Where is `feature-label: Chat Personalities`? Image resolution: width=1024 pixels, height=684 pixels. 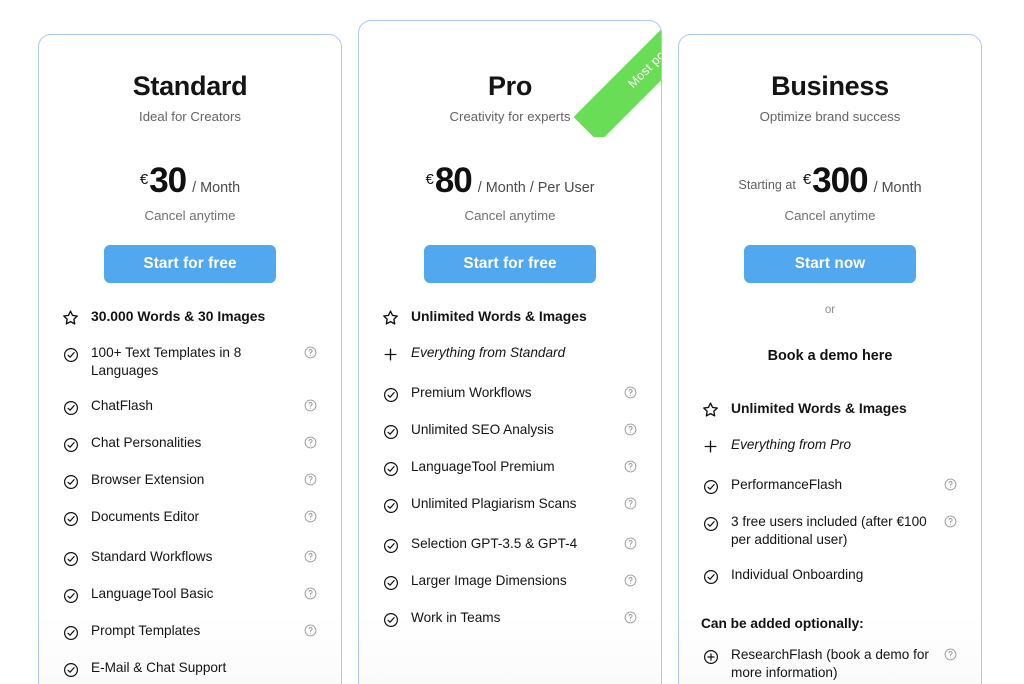
feature-label: Chat Personalities is located at coordinates (146, 443).